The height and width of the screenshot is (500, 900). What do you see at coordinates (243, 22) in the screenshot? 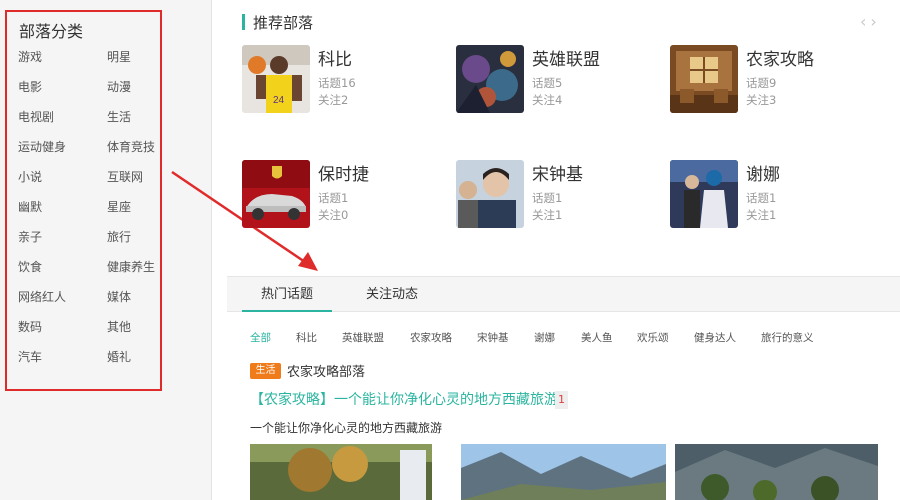
I see `accent-bar` at bounding box center [243, 22].